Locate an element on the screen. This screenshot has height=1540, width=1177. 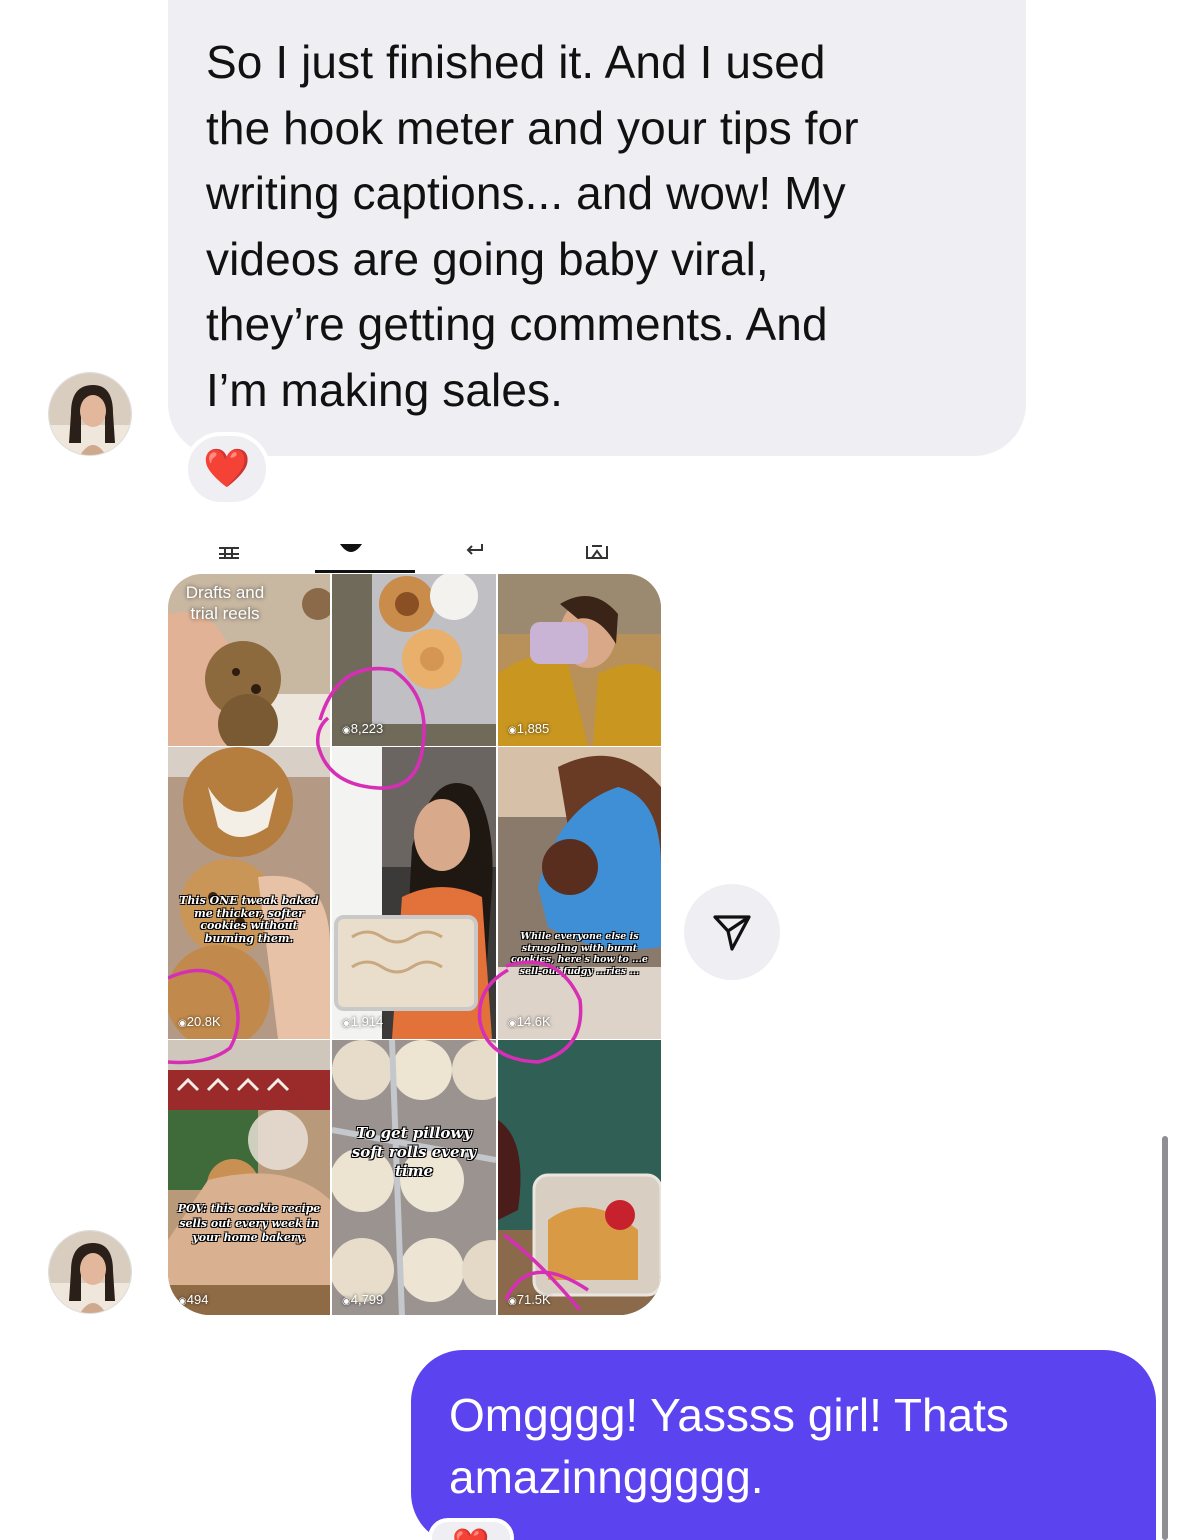
share-button is located at coordinates (732, 932).